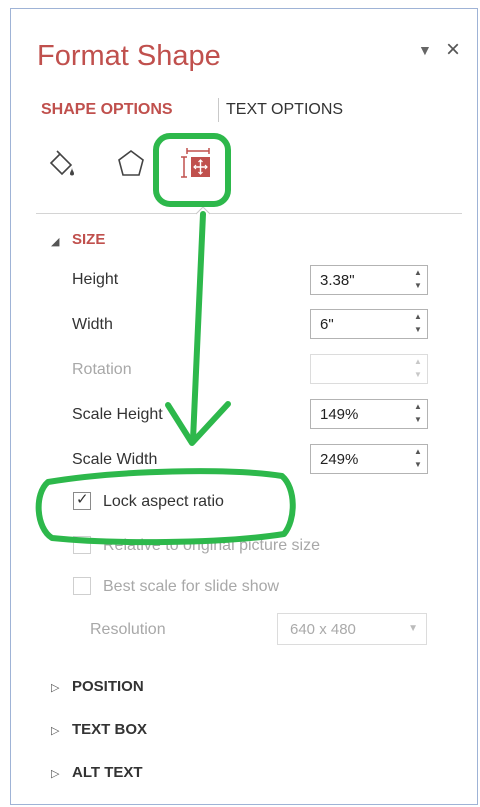 Image resolution: width=480 pixels, height=807 pixels. What do you see at coordinates (425, 50) in the screenshot?
I see `pane-options-dropdown-icon: ▼` at bounding box center [425, 50].